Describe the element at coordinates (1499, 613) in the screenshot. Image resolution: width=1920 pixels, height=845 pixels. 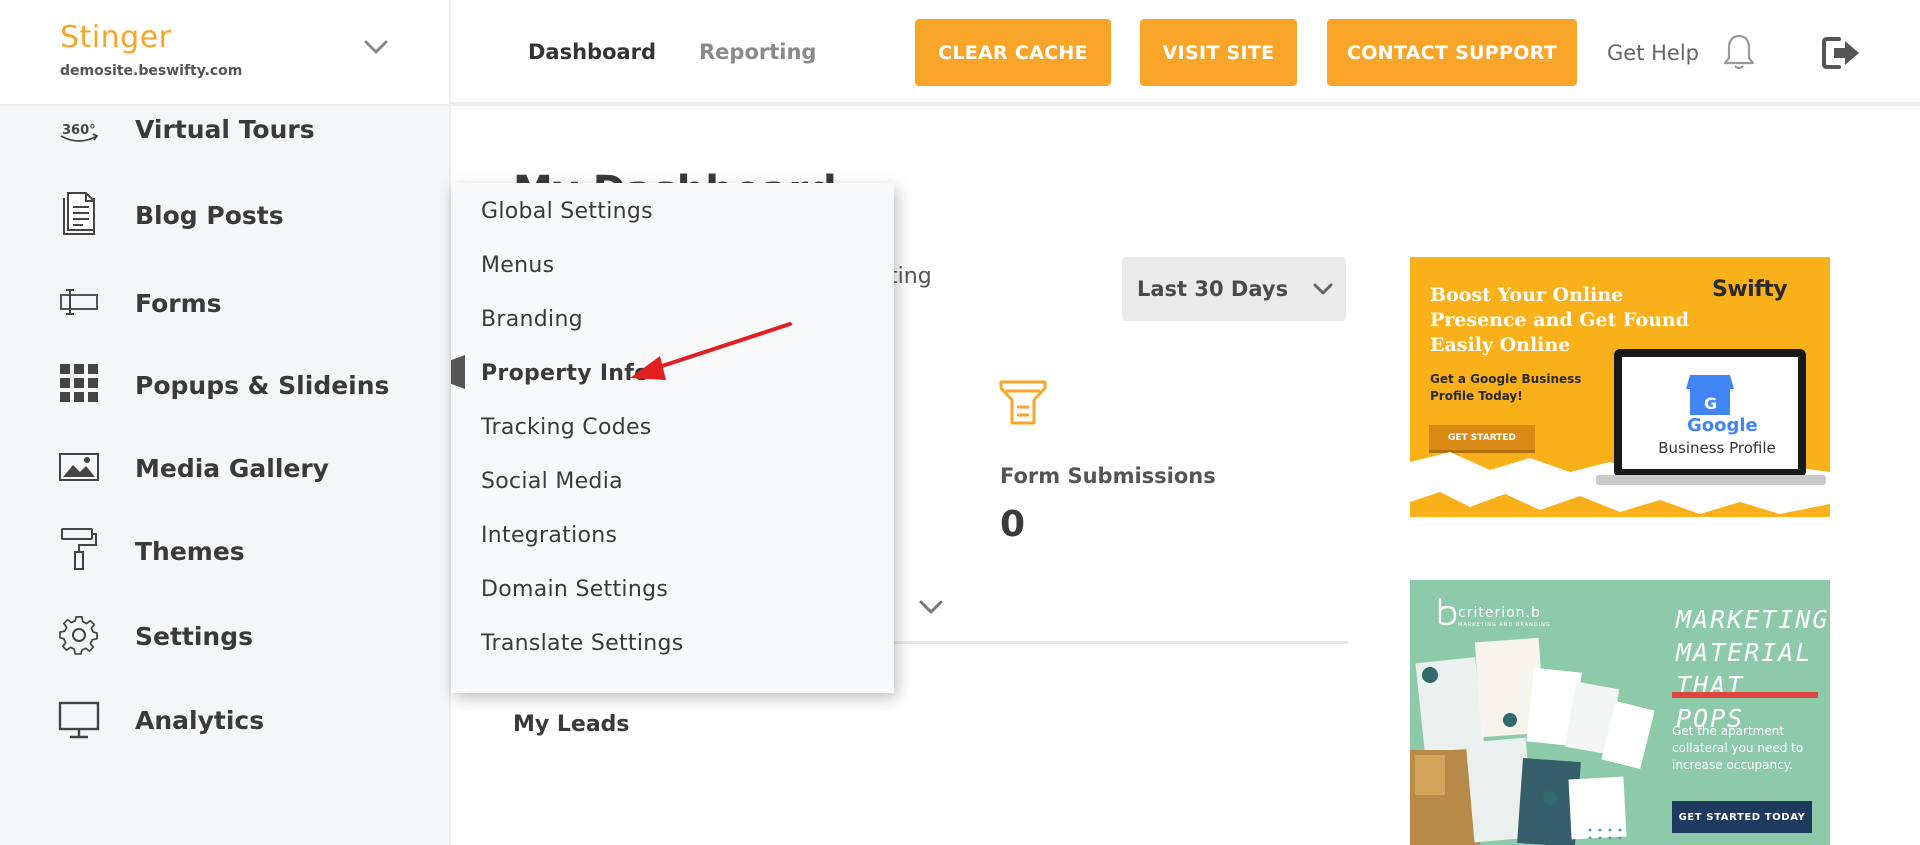
I see `criterion-brand: criterion.b` at that location.